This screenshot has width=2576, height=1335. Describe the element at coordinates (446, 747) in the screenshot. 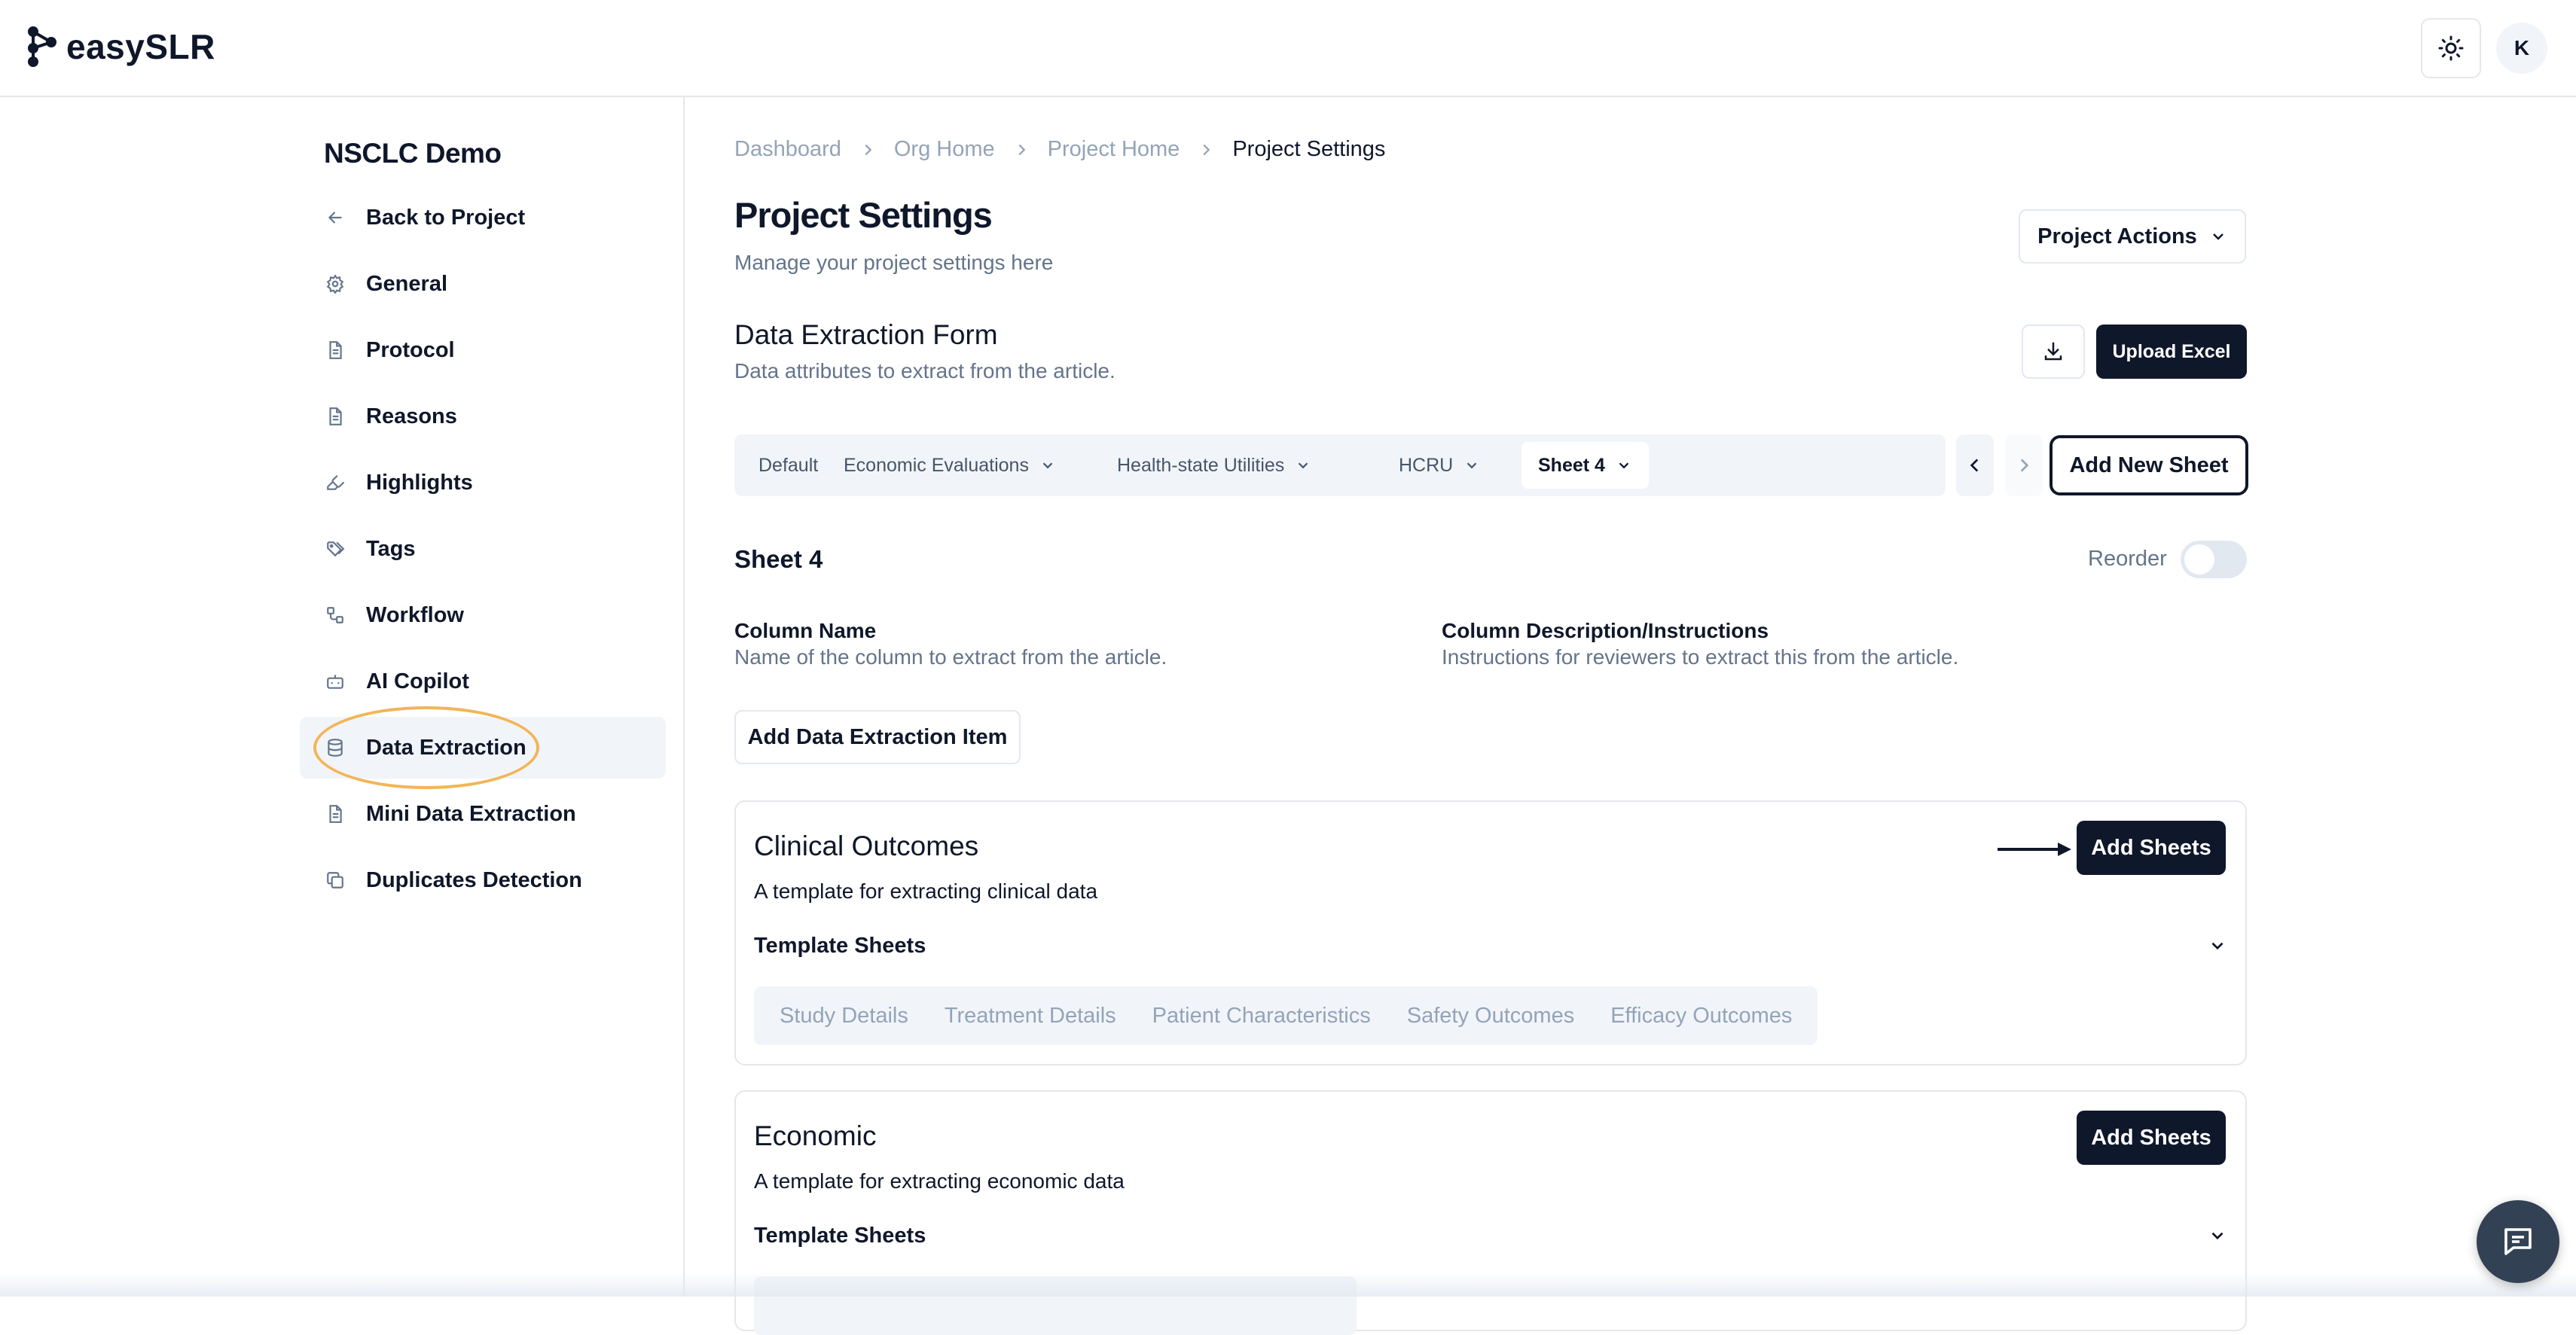

I see `sidebar-item-label: Data Extraction` at that location.